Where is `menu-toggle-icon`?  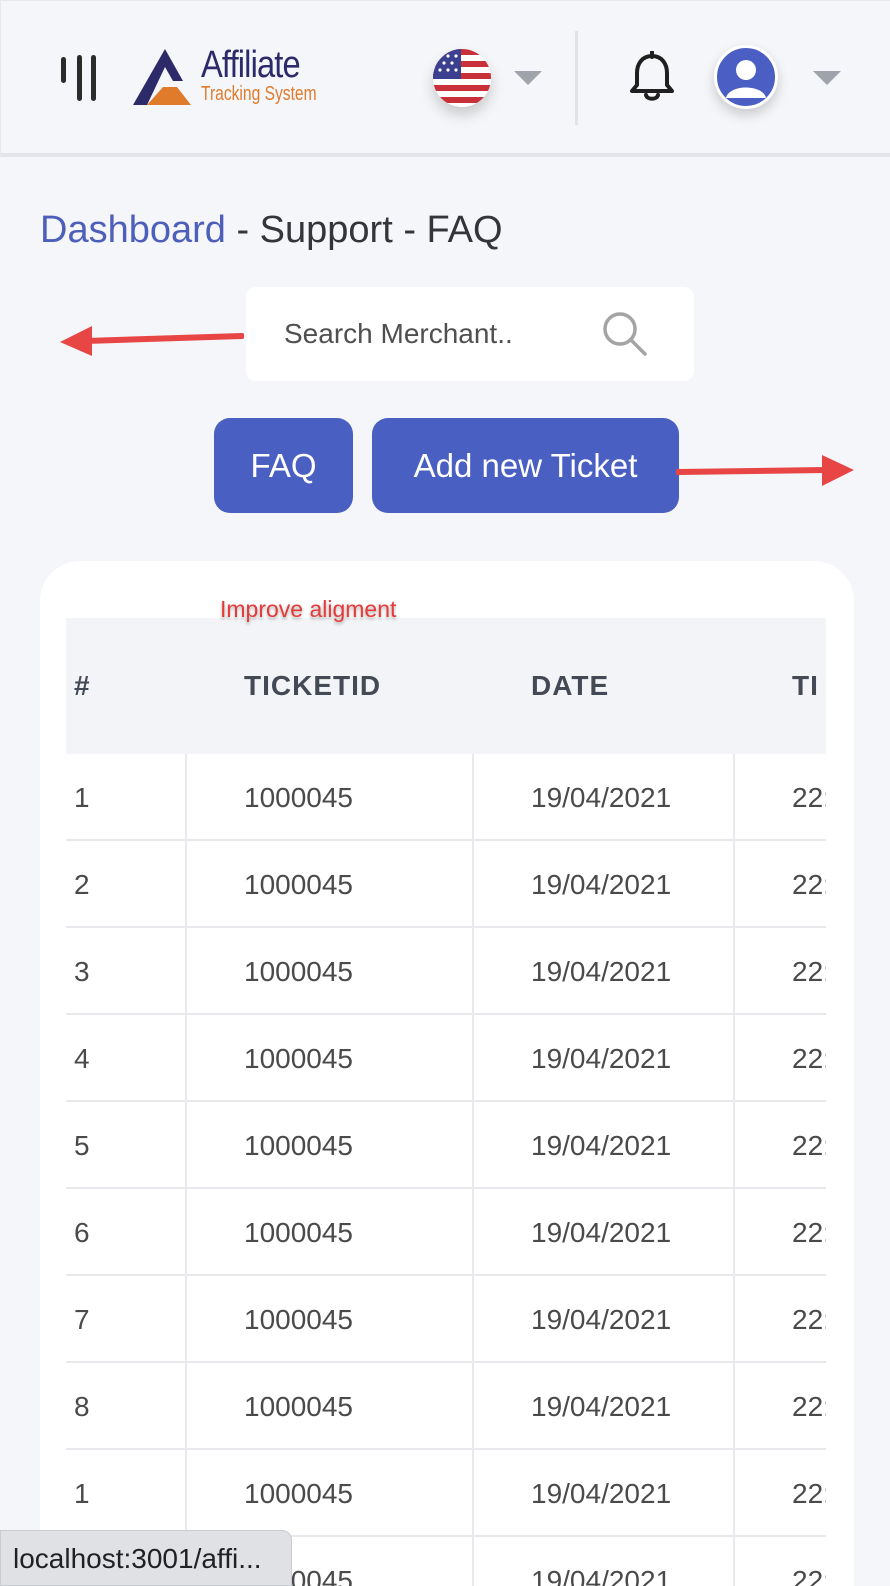 menu-toggle-icon is located at coordinates (79, 78).